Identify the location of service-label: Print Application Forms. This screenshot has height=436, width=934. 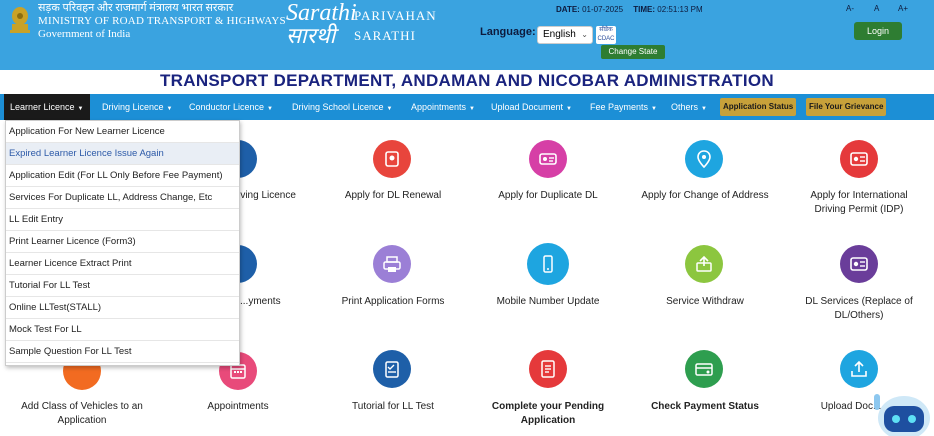
(393, 301).